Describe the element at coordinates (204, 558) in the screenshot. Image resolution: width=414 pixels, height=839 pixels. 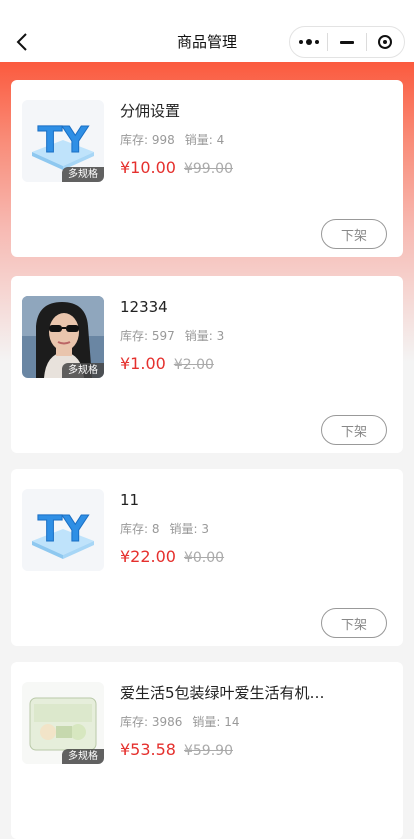
I see `original-price: ¥0.00` at that location.